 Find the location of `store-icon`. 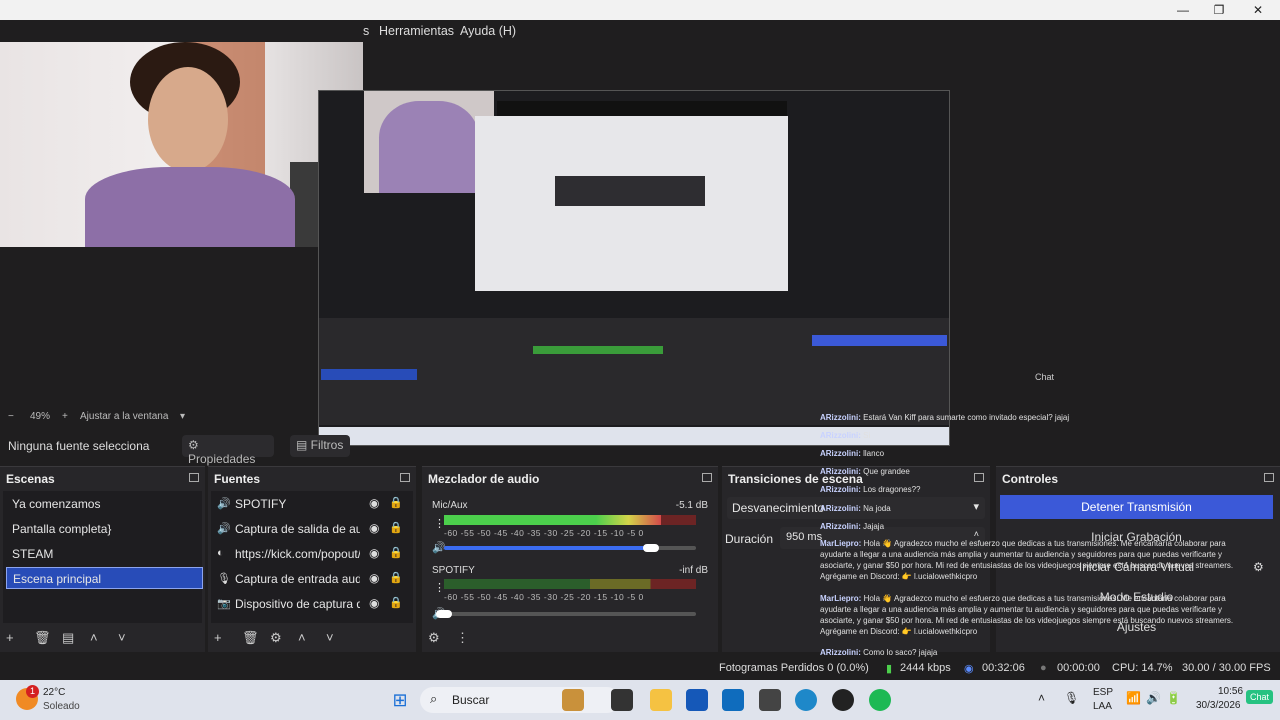

store-icon is located at coordinates (697, 700).